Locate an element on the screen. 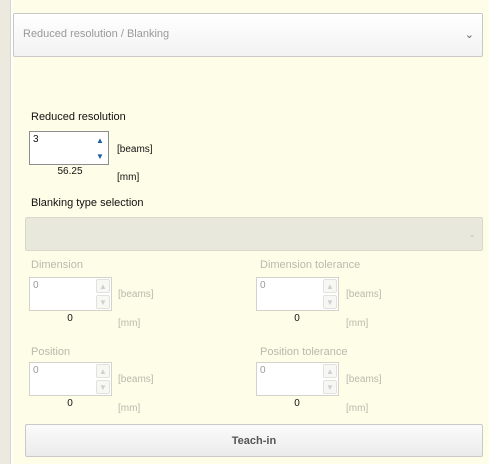 The image size is (489, 464). dimension-tolerance-value: 0 is located at coordinates (263, 285).